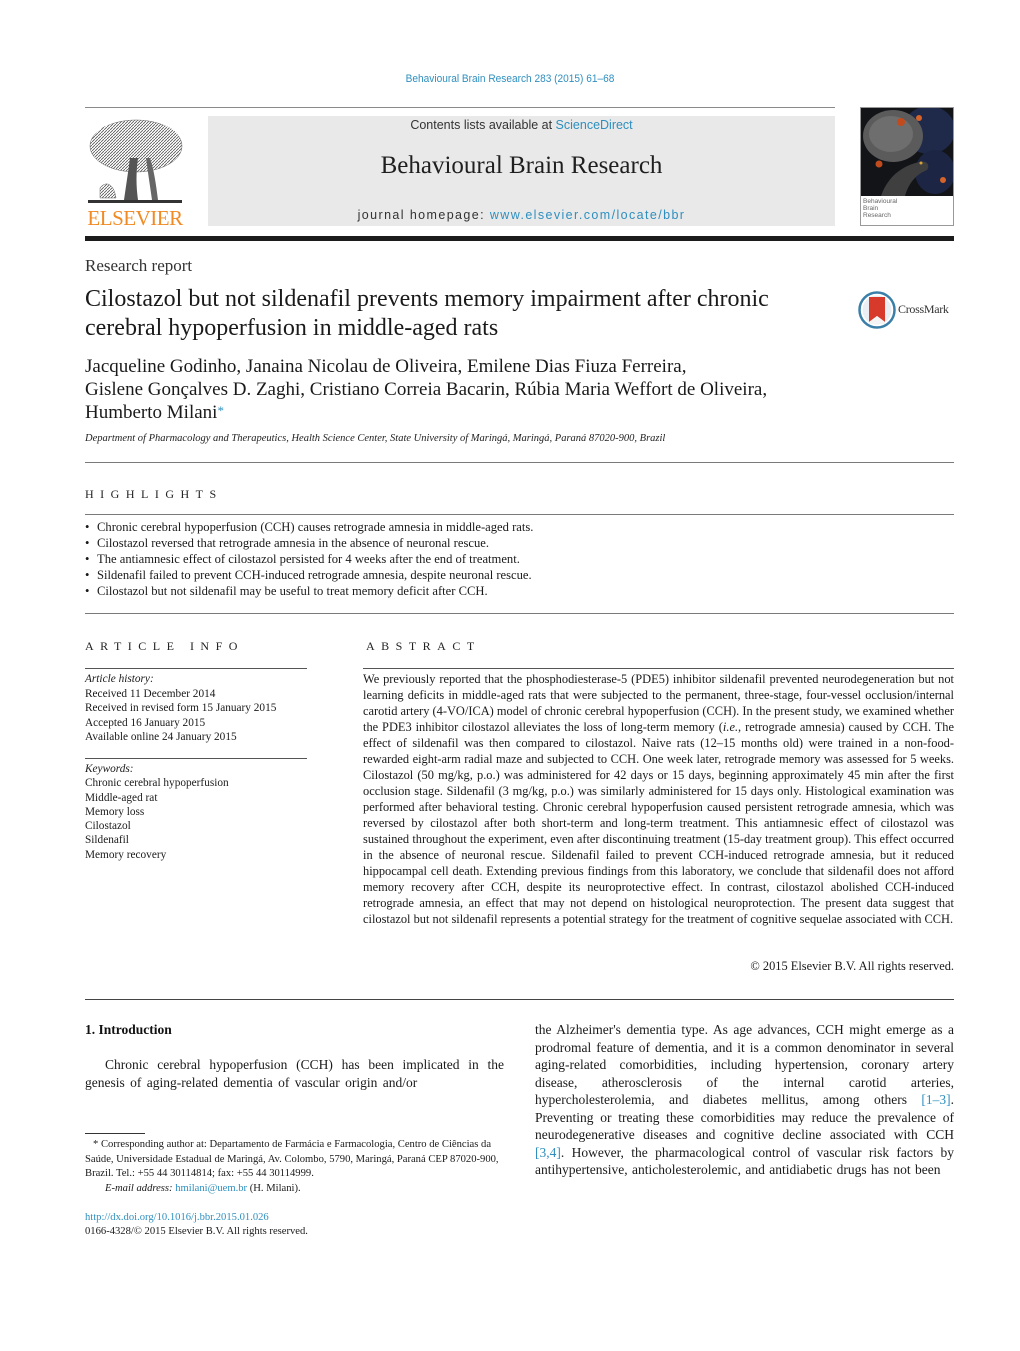  What do you see at coordinates (519, 514) in the screenshot?
I see `highlights-divider` at bounding box center [519, 514].